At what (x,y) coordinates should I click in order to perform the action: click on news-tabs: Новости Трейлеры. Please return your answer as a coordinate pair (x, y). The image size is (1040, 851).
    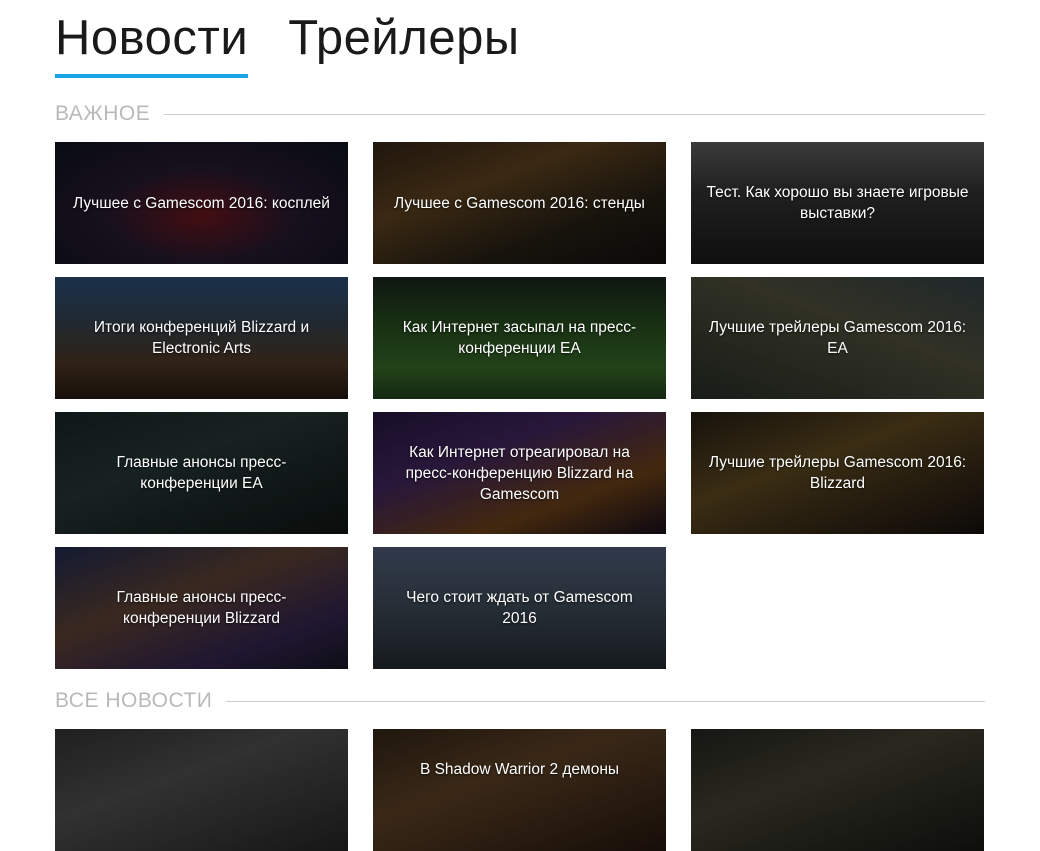
    Looking at the image, I should click on (287, 43).